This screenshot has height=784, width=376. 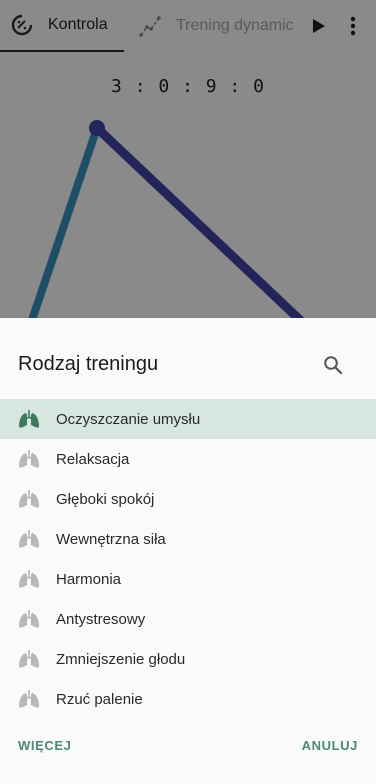 I want to click on list-item-label: Wewnętrzna siła, so click(x=111, y=539).